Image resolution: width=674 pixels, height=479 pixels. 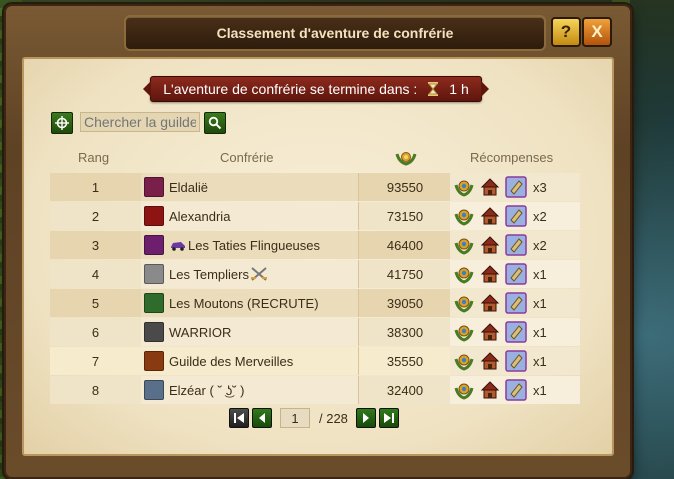 I want to click on rank-cell: 7, so click(x=95, y=361).